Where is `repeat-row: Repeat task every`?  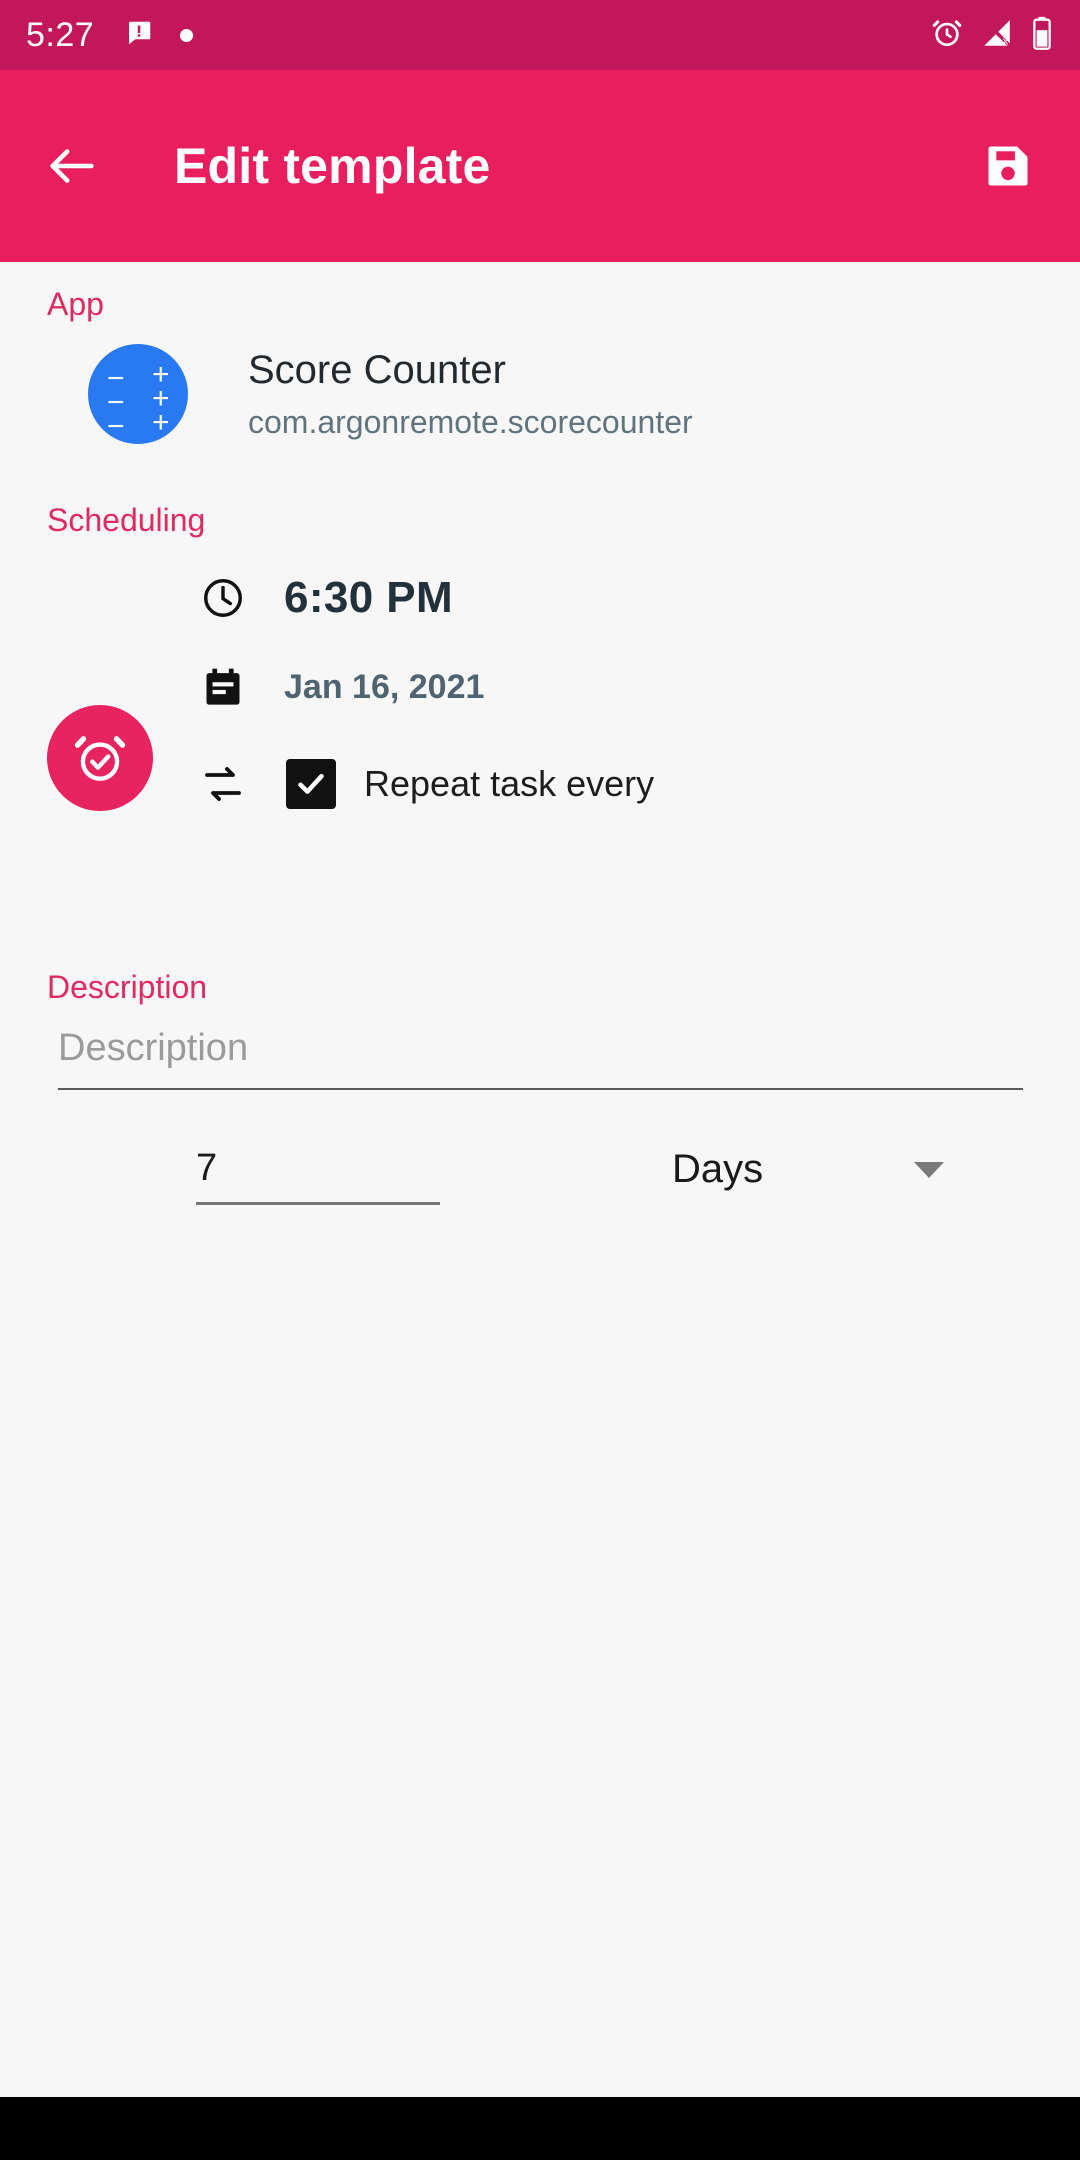 repeat-row: Repeat task every is located at coordinates (425, 784).